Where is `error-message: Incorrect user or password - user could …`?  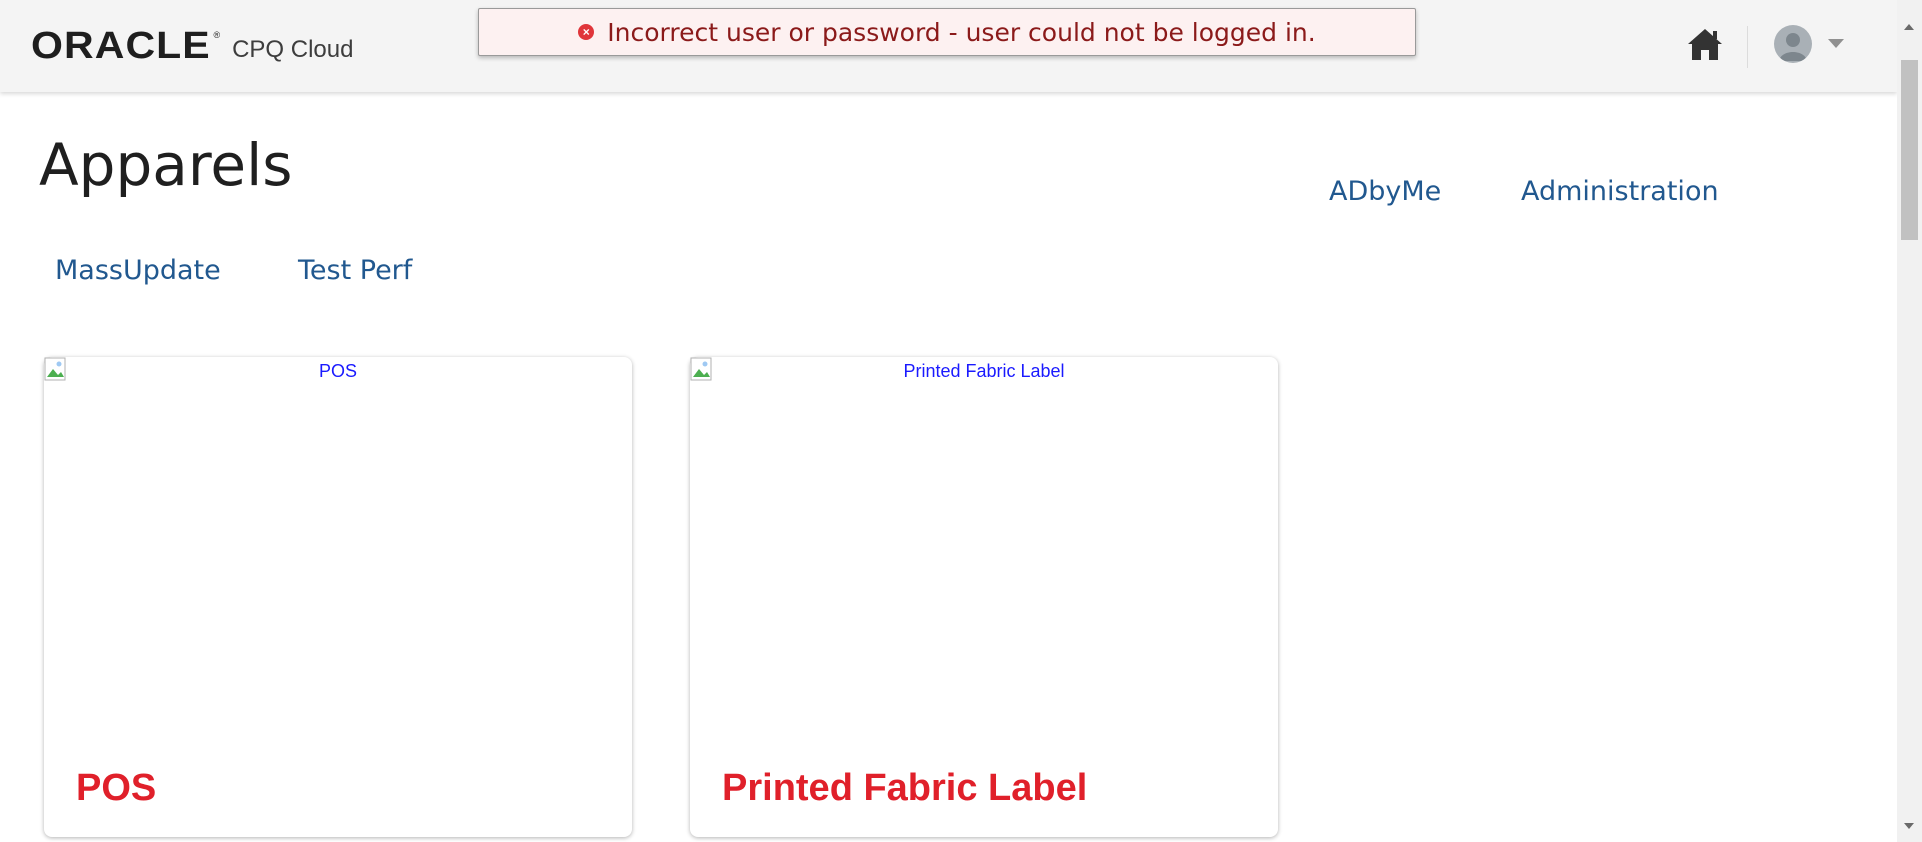 error-message: Incorrect user or password - user could … is located at coordinates (961, 32).